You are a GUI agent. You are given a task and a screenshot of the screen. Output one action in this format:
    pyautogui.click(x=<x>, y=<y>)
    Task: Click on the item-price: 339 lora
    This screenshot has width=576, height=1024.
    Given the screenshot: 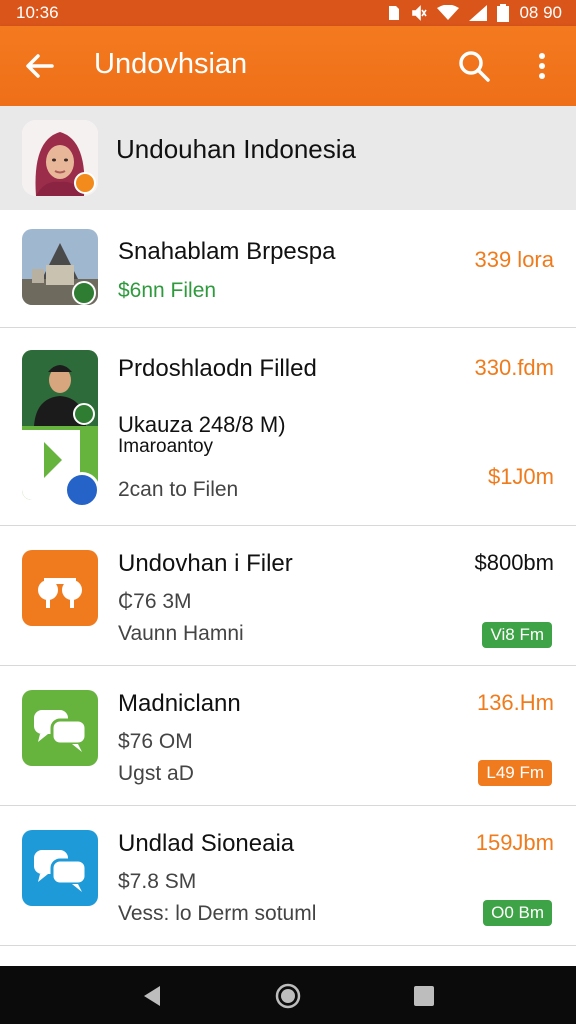 What is the action you would take?
    pyautogui.click(x=514, y=259)
    